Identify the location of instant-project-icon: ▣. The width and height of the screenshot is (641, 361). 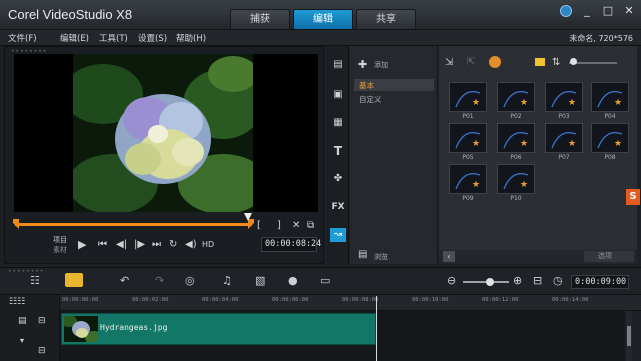
(338, 95).